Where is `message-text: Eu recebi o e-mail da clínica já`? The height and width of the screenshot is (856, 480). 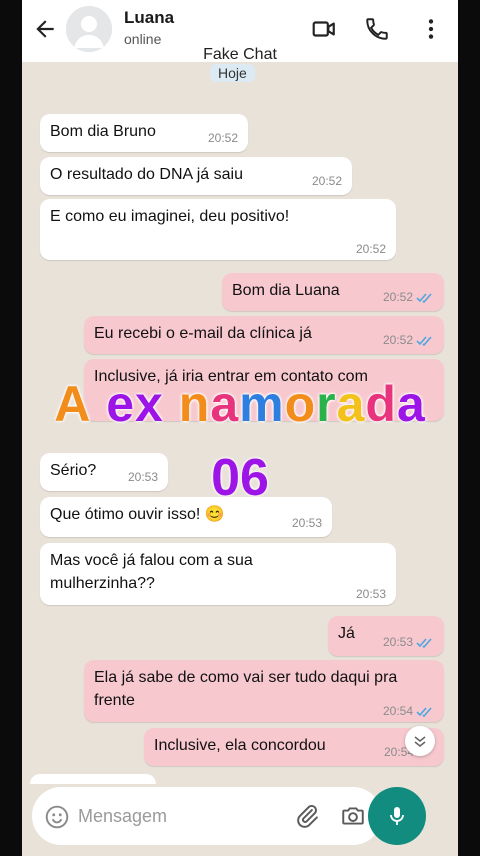 message-text: Eu recebi o e-mail da clínica já is located at coordinates (203, 333).